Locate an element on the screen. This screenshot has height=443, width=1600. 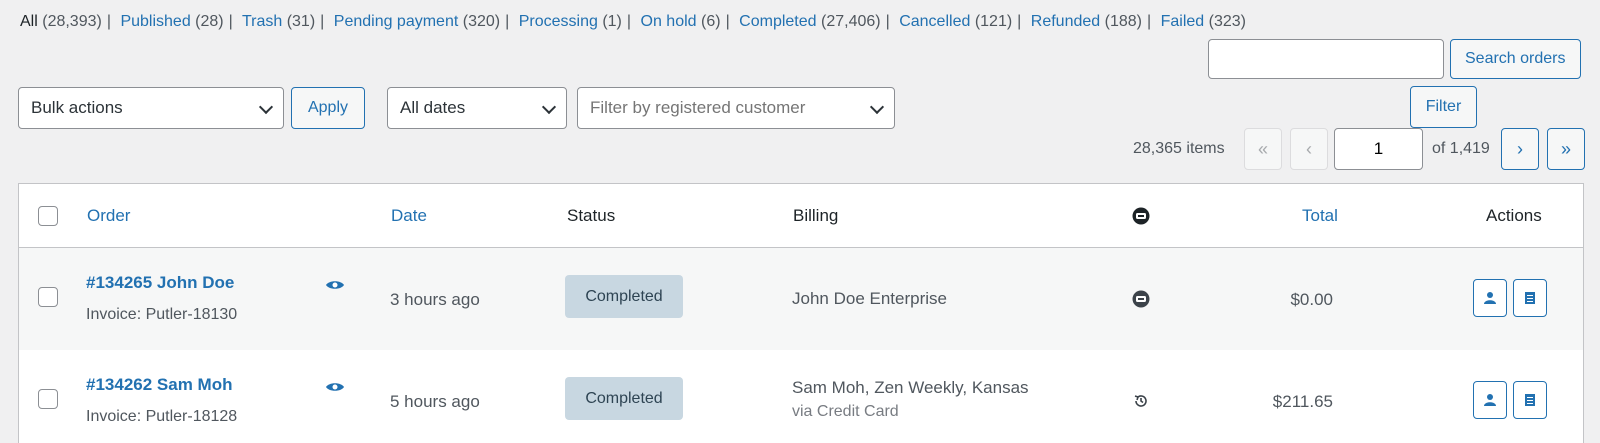
view-refunded-link: Refunded is located at coordinates (1065, 21).